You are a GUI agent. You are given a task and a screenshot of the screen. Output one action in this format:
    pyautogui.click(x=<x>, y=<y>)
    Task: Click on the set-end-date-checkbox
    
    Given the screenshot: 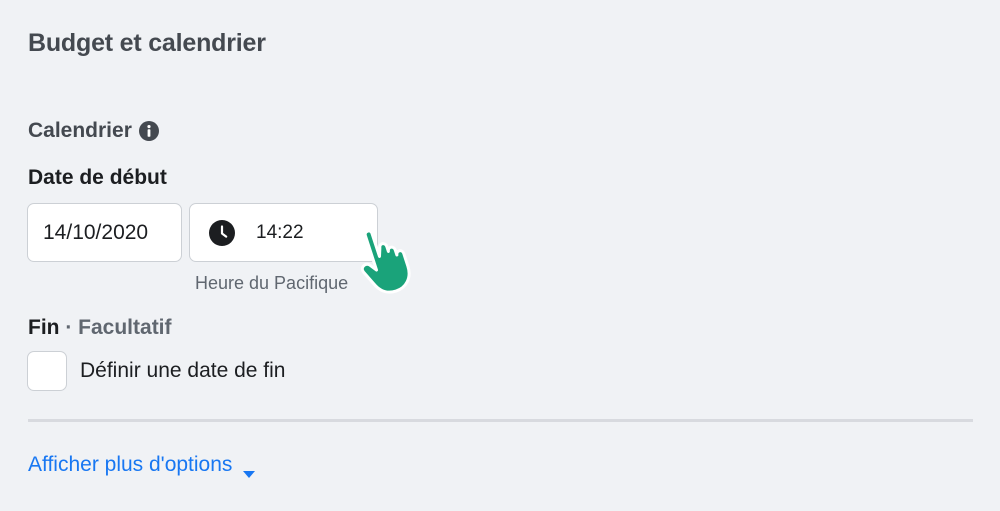 What is the action you would take?
    pyautogui.click(x=47, y=371)
    